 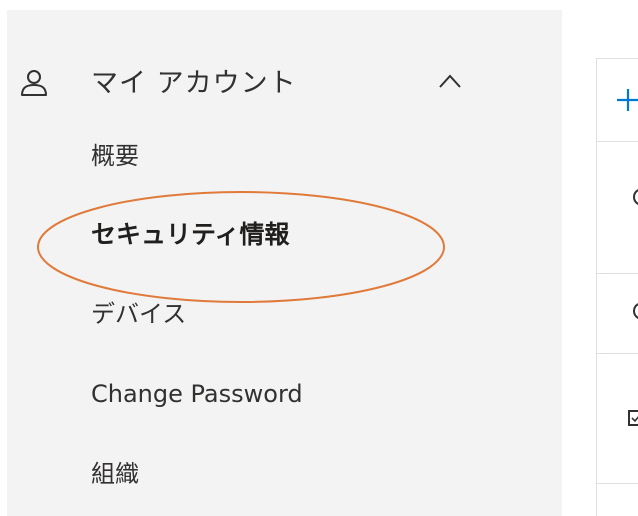 What do you see at coordinates (197, 394) in the screenshot?
I see `nav-item-change-password: Change Password` at bounding box center [197, 394].